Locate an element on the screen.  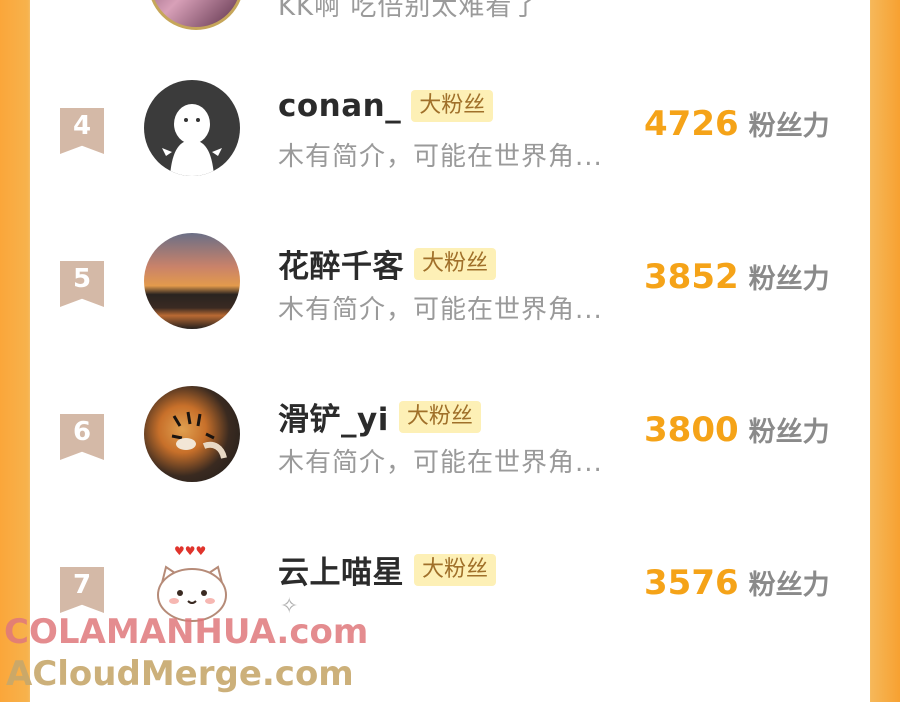
fan-power: 3852 粉丝力 is located at coordinates (737, 277).